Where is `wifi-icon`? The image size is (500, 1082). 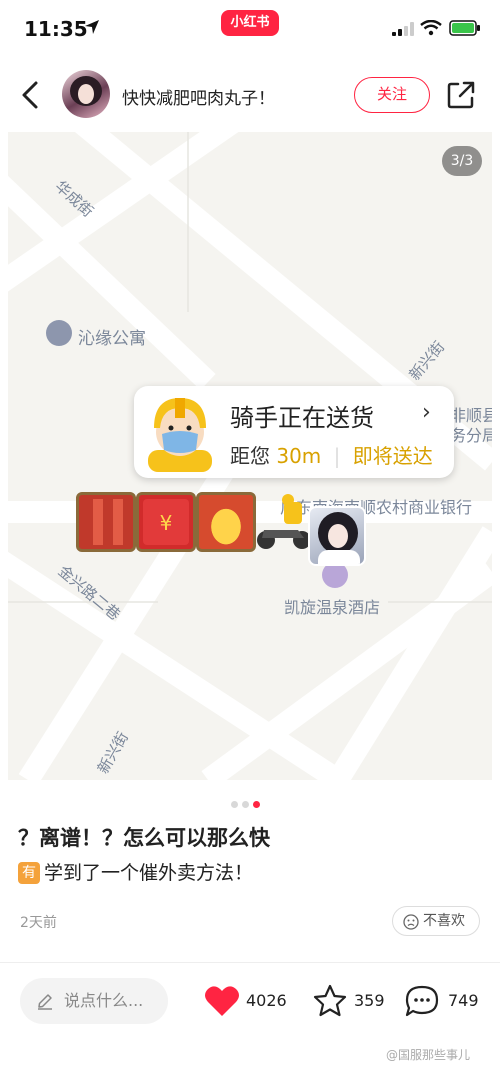 wifi-icon is located at coordinates (431, 28).